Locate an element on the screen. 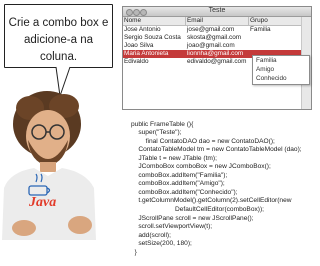 The image size is (320, 266). code-line: JTable t = new JTable (tm); is located at coordinates (174, 158).